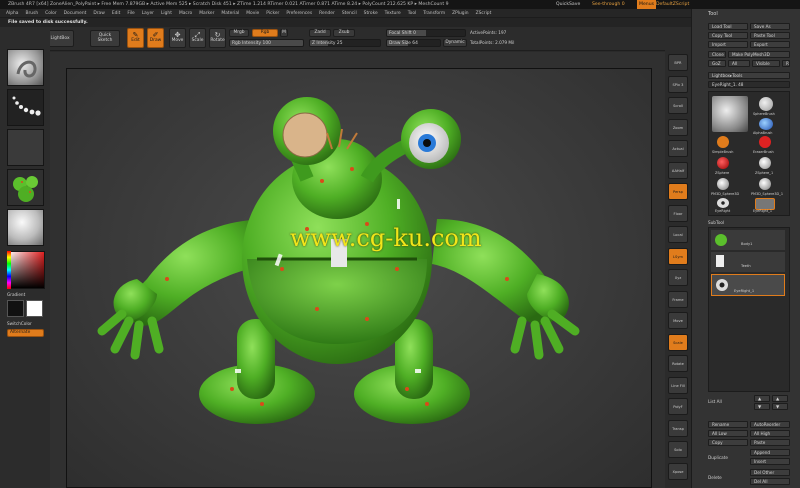 This screenshot has height=488, width=800. I want to click on copy-button: Copy, so click(728, 442).